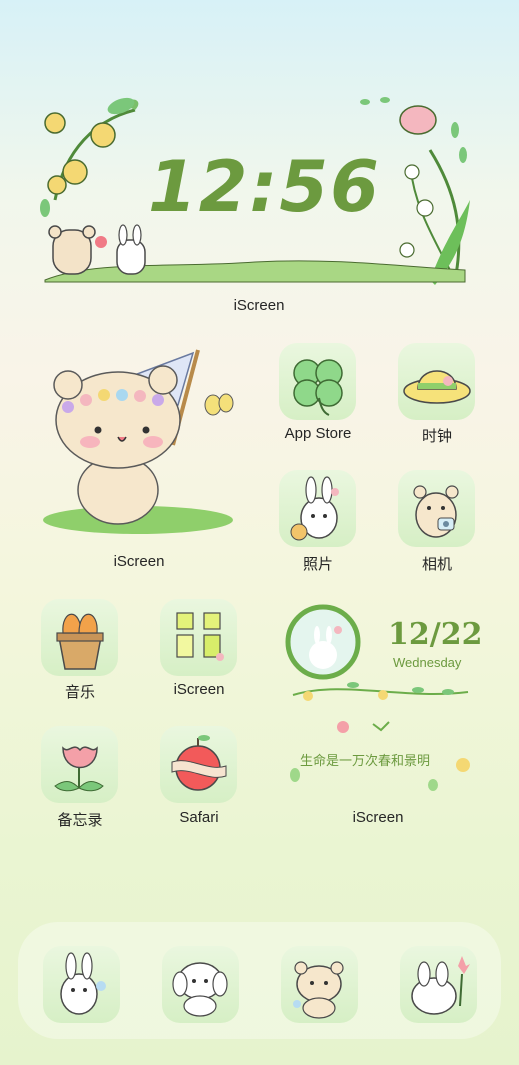 The width and height of the screenshot is (519, 1065). I want to click on clock-label: 时钟, so click(436, 436).